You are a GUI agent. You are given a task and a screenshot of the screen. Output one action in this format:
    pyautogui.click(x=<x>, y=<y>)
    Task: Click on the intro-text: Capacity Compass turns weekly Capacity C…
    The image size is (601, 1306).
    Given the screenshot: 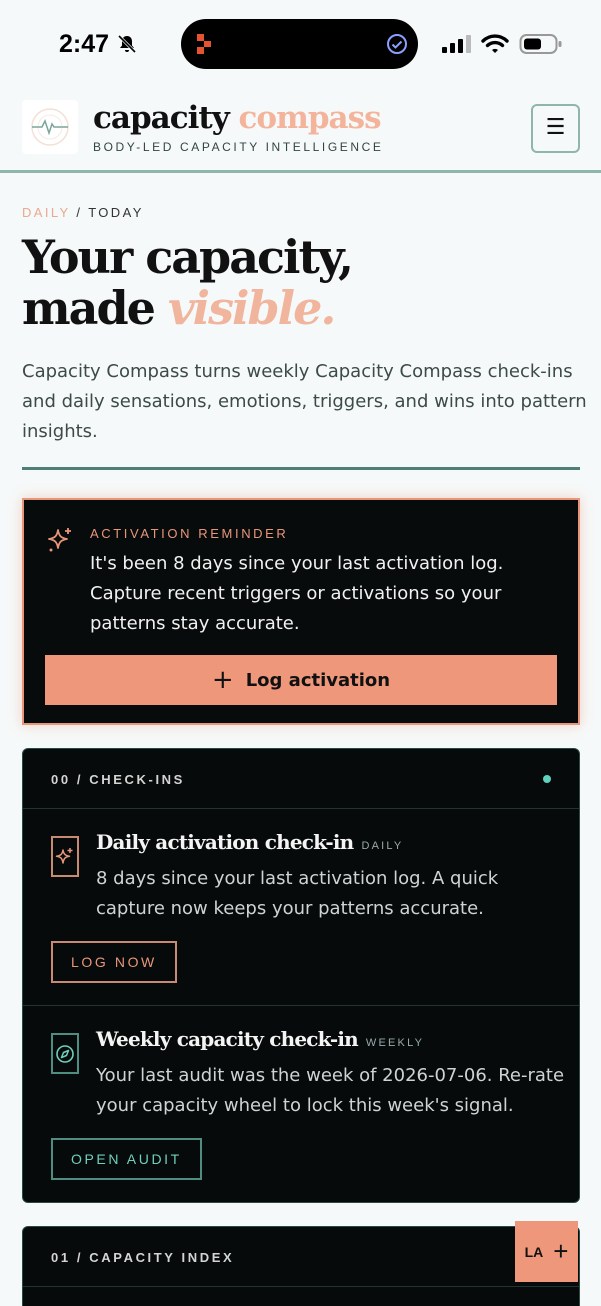 What is the action you would take?
    pyautogui.click(x=304, y=401)
    